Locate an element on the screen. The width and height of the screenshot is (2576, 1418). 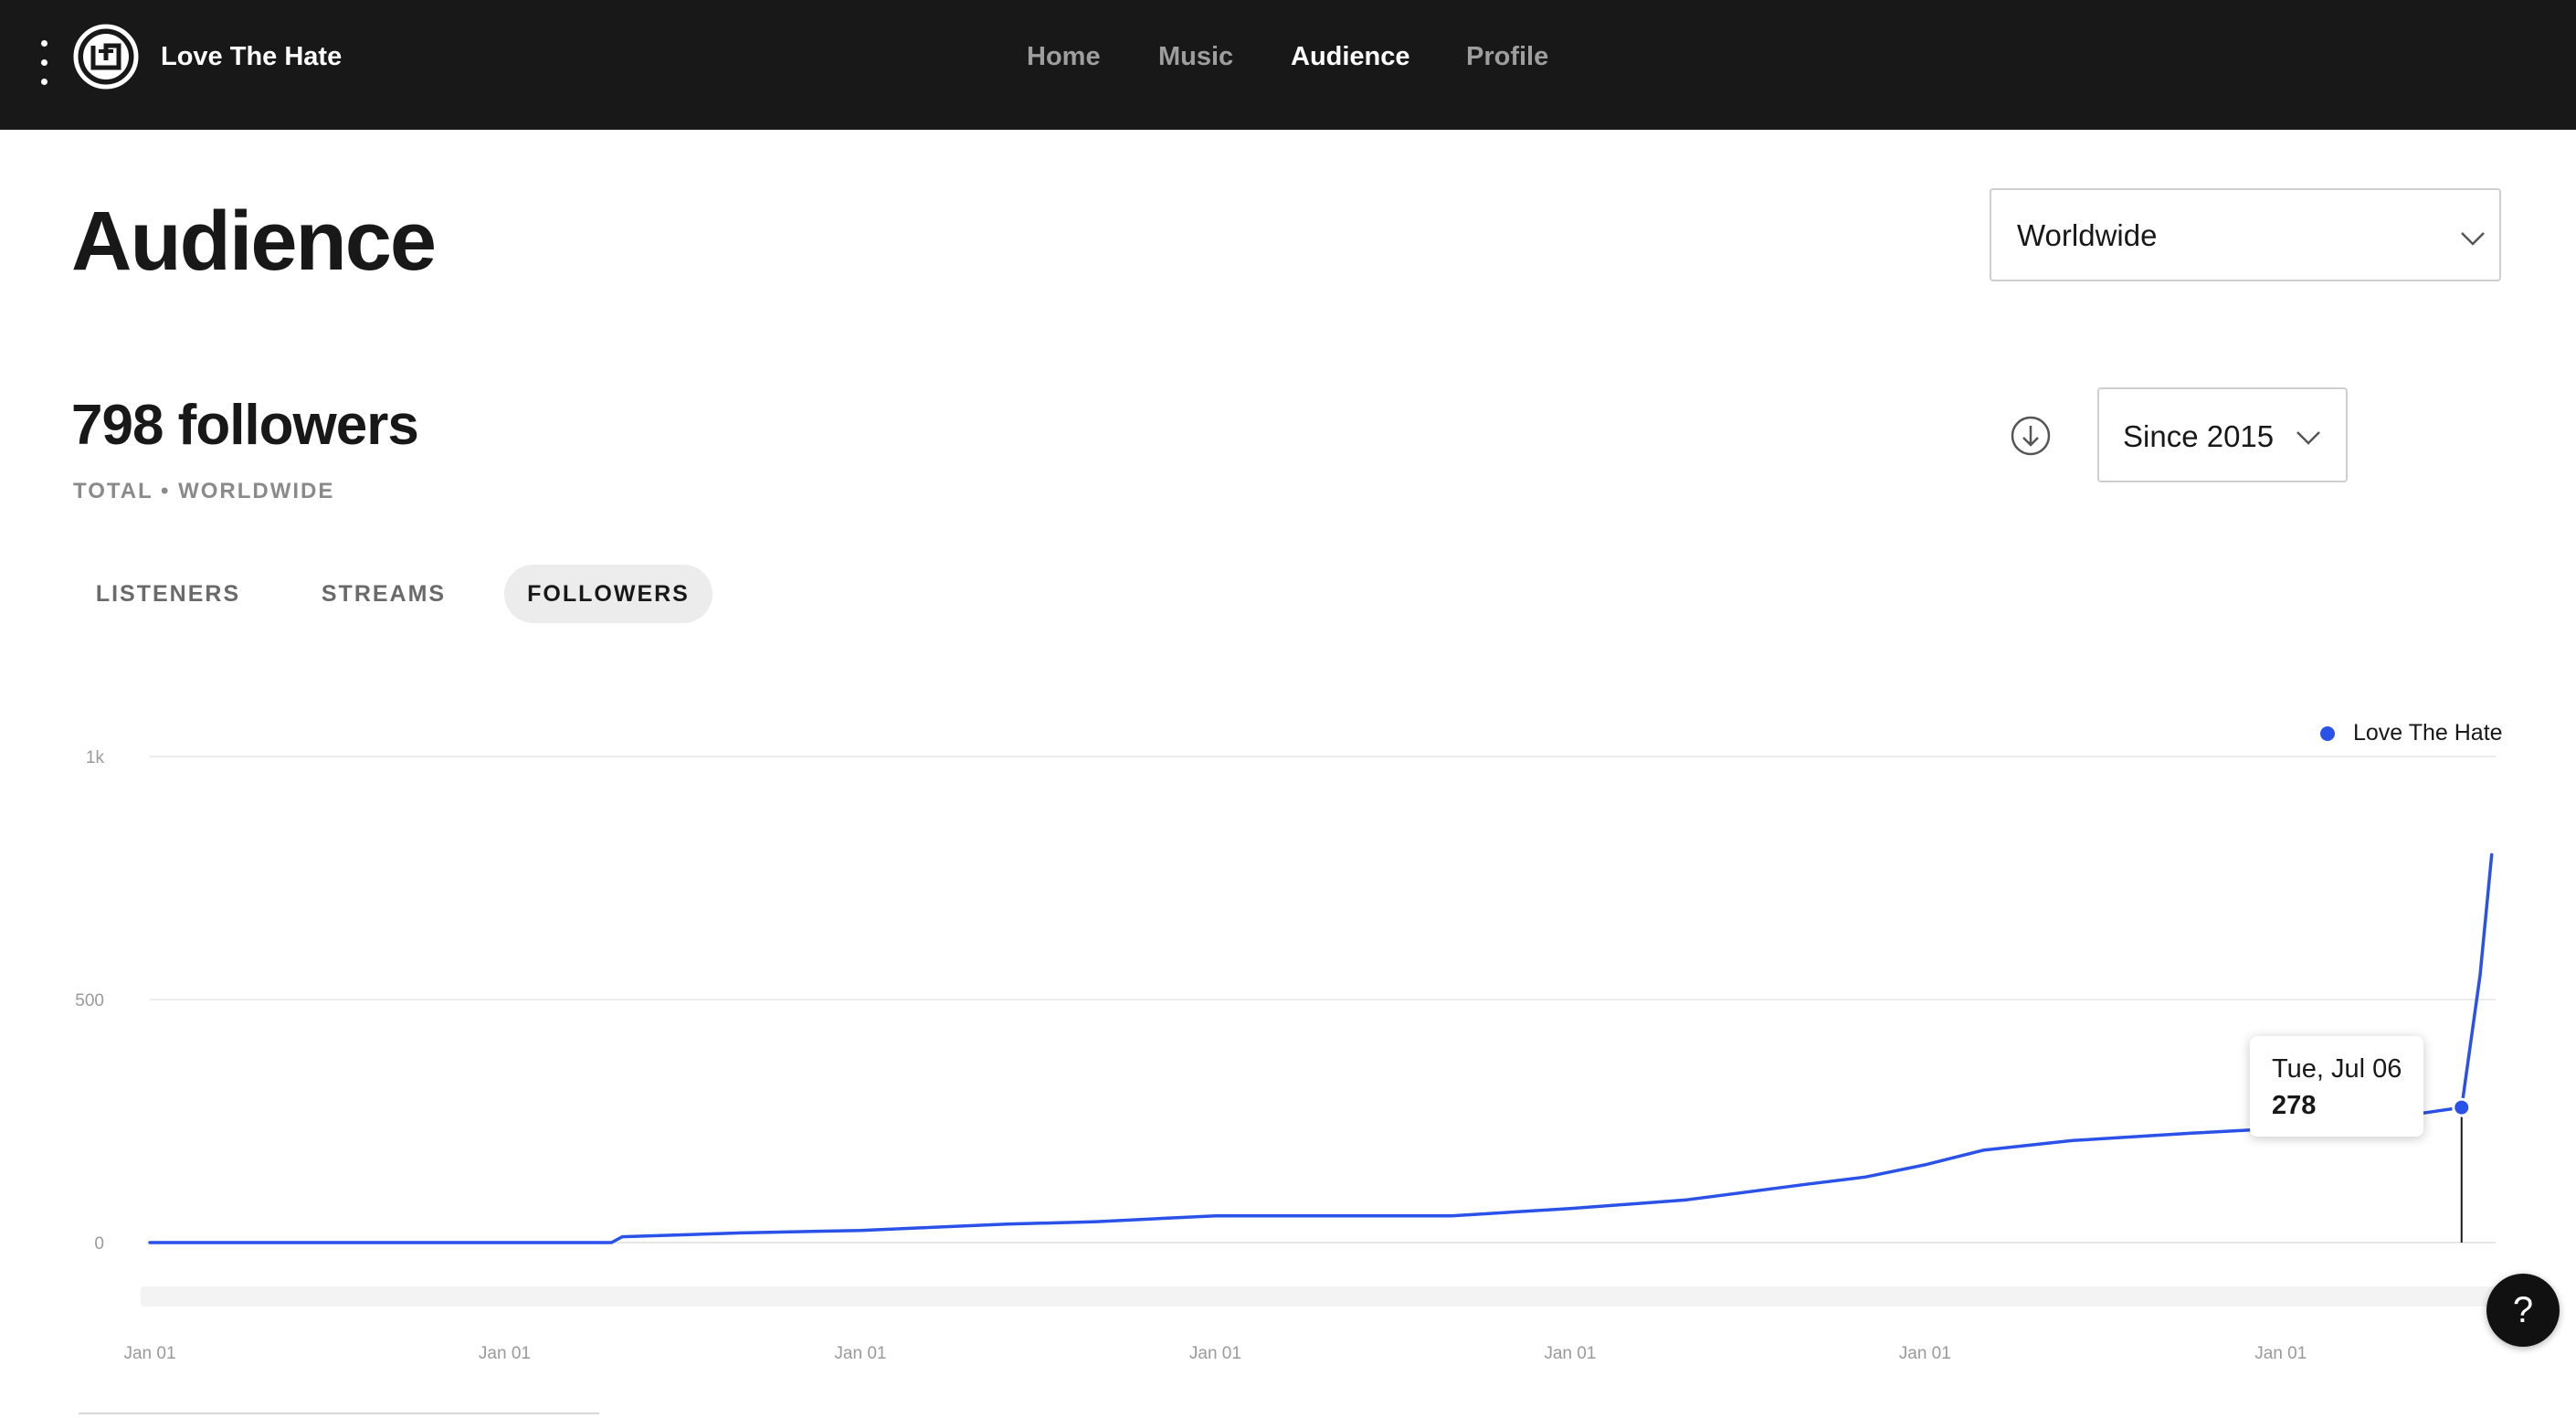
help-button: ? is located at coordinates (2523, 1310).